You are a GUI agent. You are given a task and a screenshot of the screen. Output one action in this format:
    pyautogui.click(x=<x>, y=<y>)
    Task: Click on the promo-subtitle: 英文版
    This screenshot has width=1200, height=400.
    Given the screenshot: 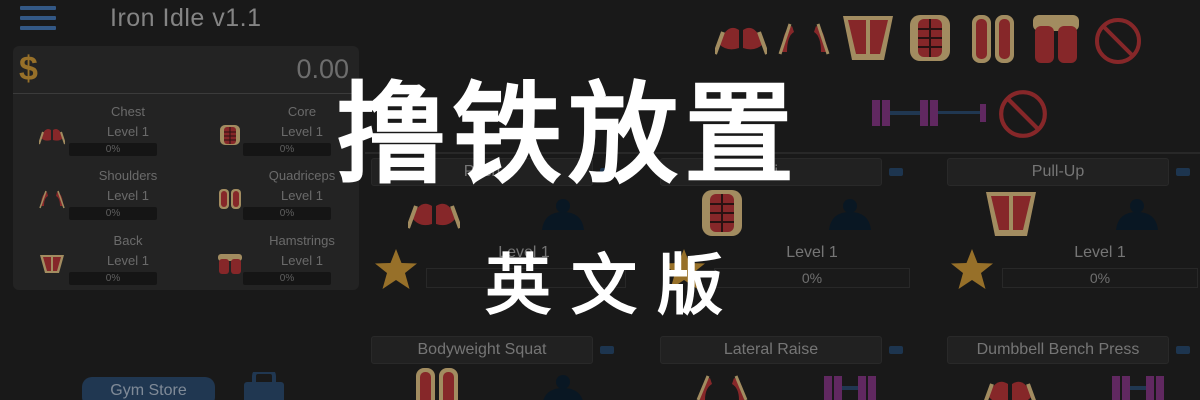 What is the action you would take?
    pyautogui.click(x=614, y=285)
    